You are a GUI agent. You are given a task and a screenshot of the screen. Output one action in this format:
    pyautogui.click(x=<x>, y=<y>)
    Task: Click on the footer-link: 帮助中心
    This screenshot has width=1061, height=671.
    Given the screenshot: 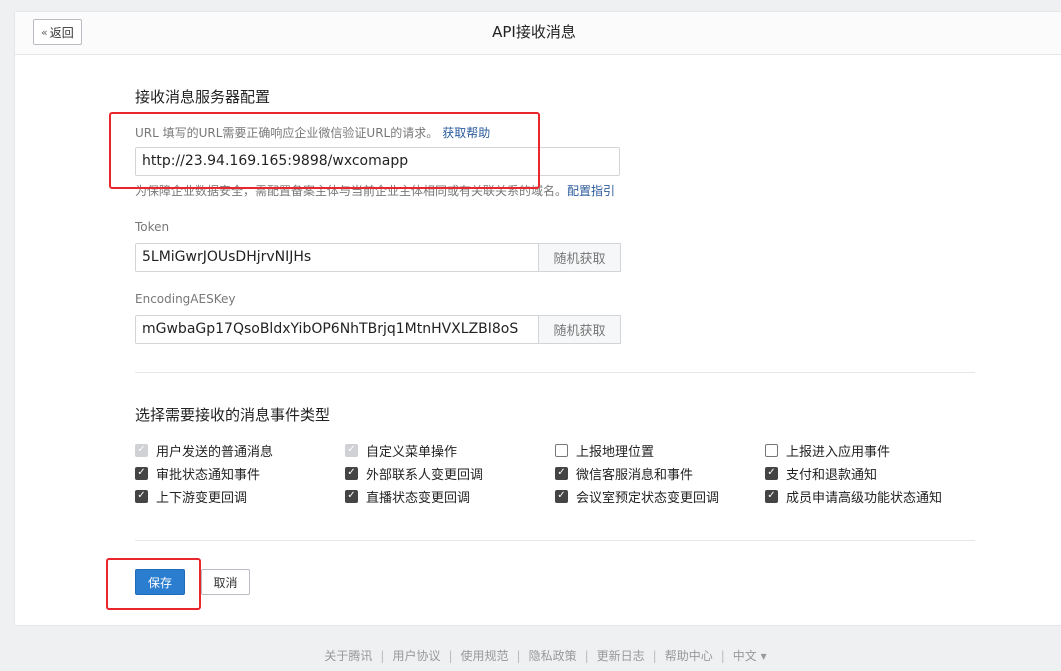 What is the action you would take?
    pyautogui.click(x=689, y=656)
    